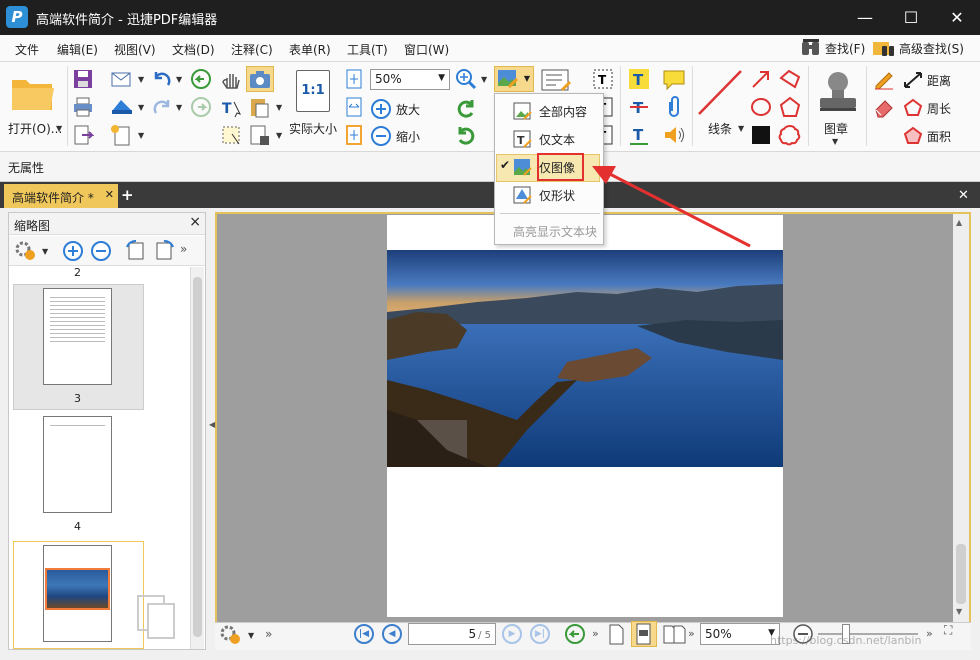  I want to click on highlight-text-icon: T, so click(639, 79).